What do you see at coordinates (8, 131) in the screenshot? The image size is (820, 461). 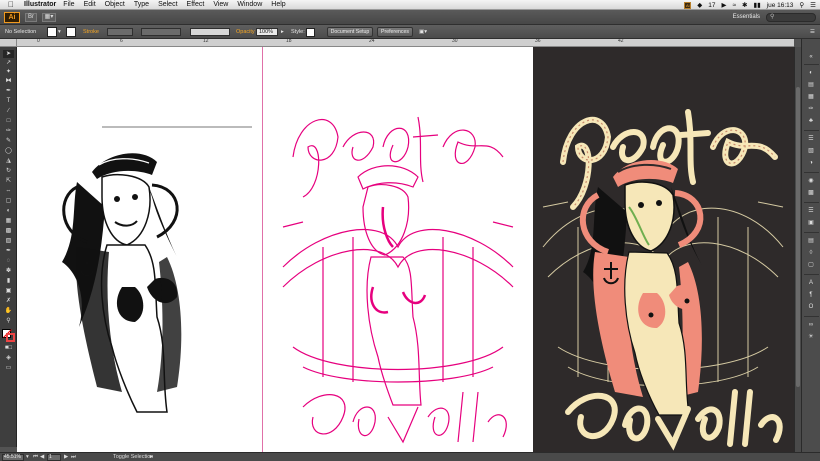 I see `paintbrush-tool-icon: ✑` at bounding box center [8, 131].